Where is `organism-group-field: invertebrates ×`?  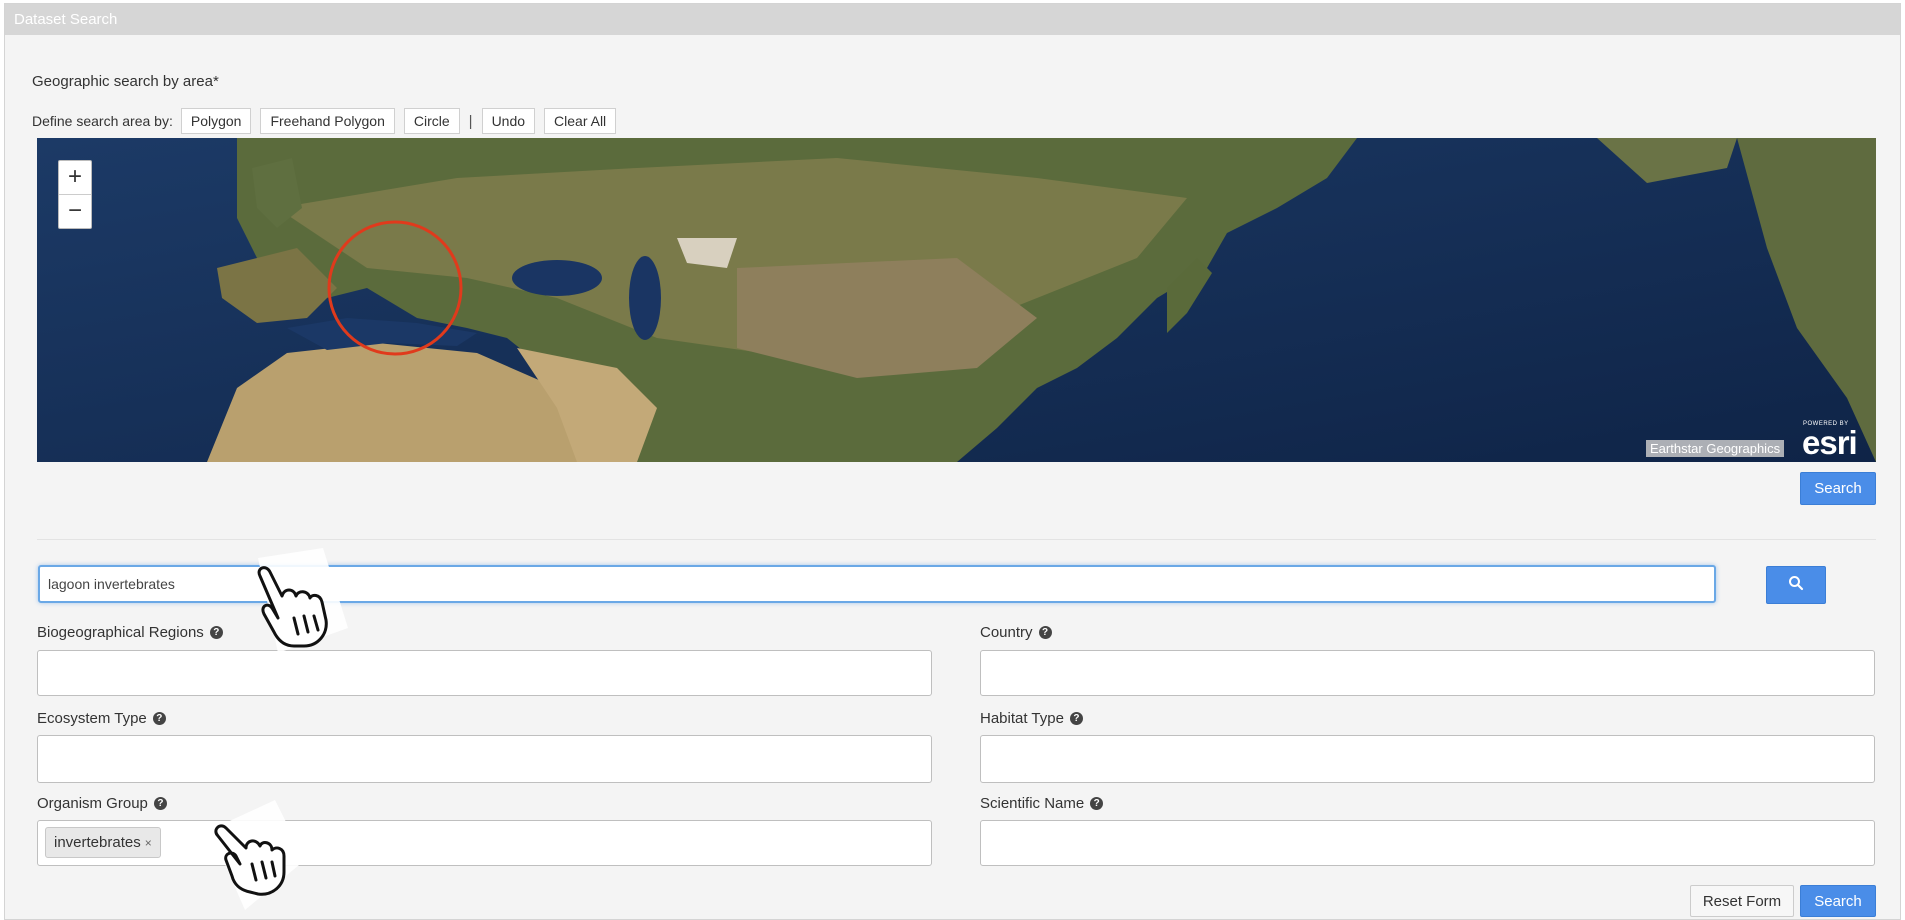 organism-group-field: invertebrates × is located at coordinates (484, 843).